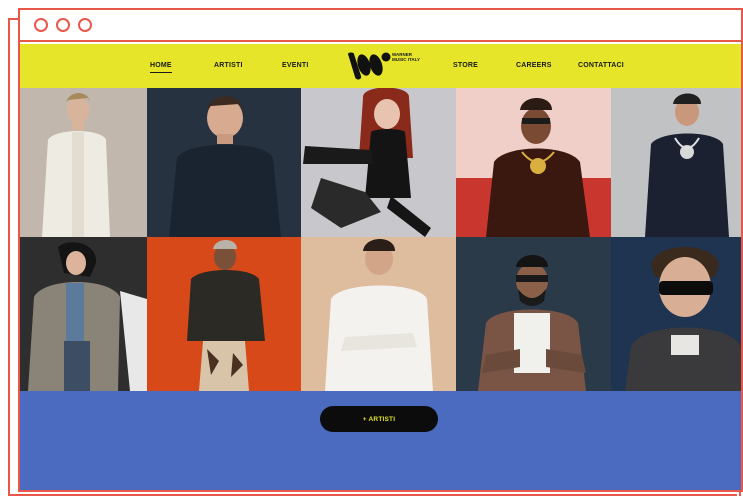  I want to click on nav-home: HOME, so click(161, 67).